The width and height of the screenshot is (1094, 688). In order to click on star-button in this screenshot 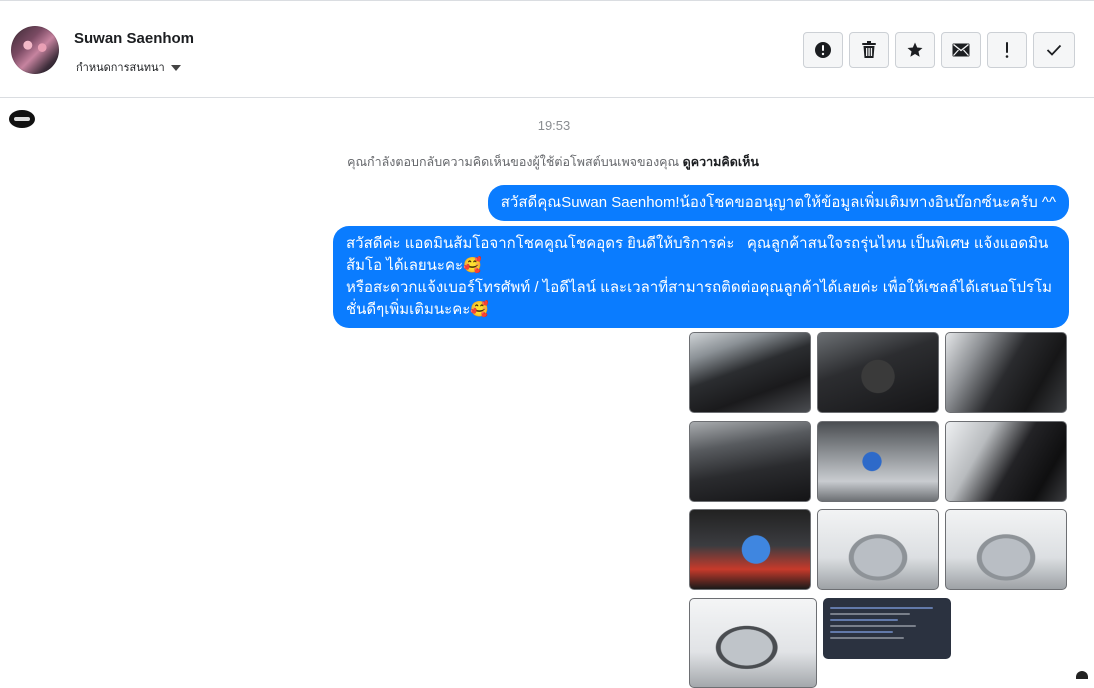, I will do `click(915, 50)`.